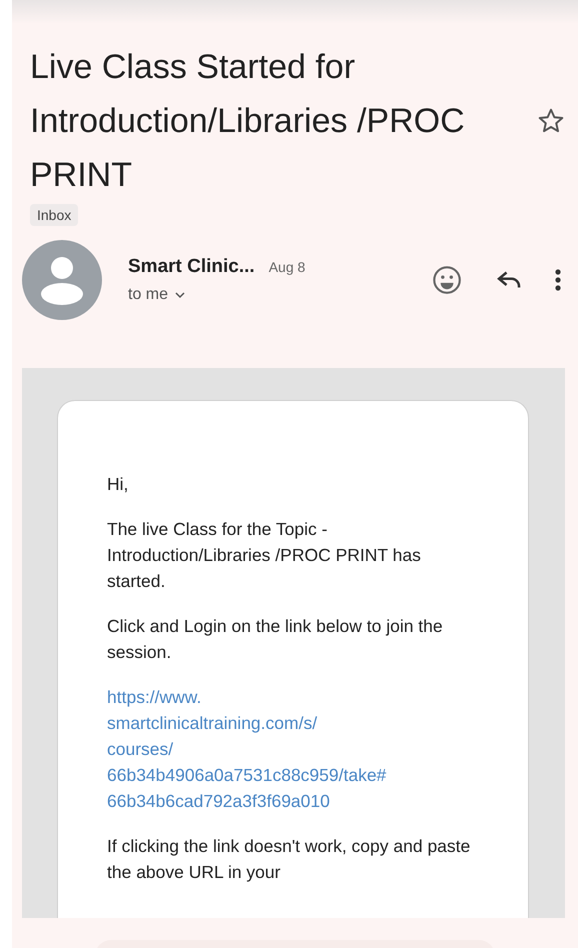  I want to click on body-paragraph: The live Class for the Topic - Introduction/Libraries /PROC PRINT has started., so click(264, 555).